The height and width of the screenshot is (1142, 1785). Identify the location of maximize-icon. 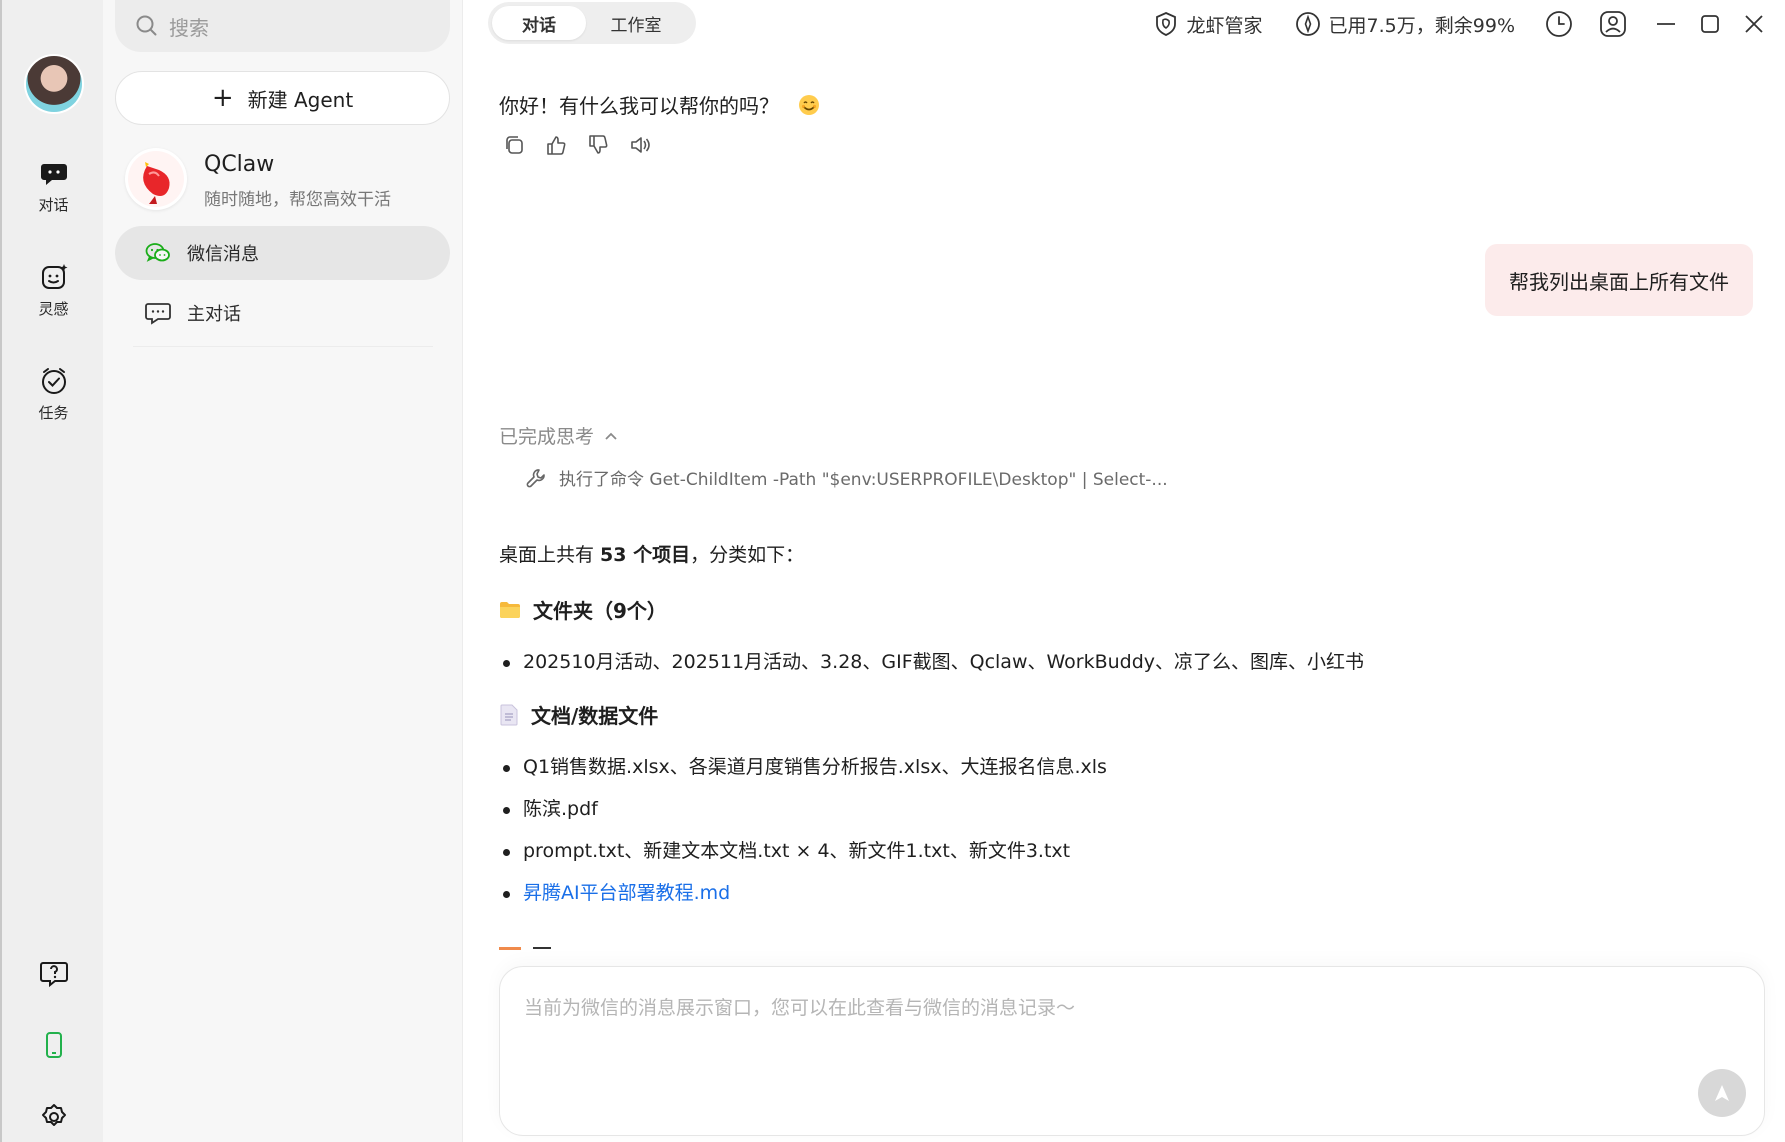
(1710, 24).